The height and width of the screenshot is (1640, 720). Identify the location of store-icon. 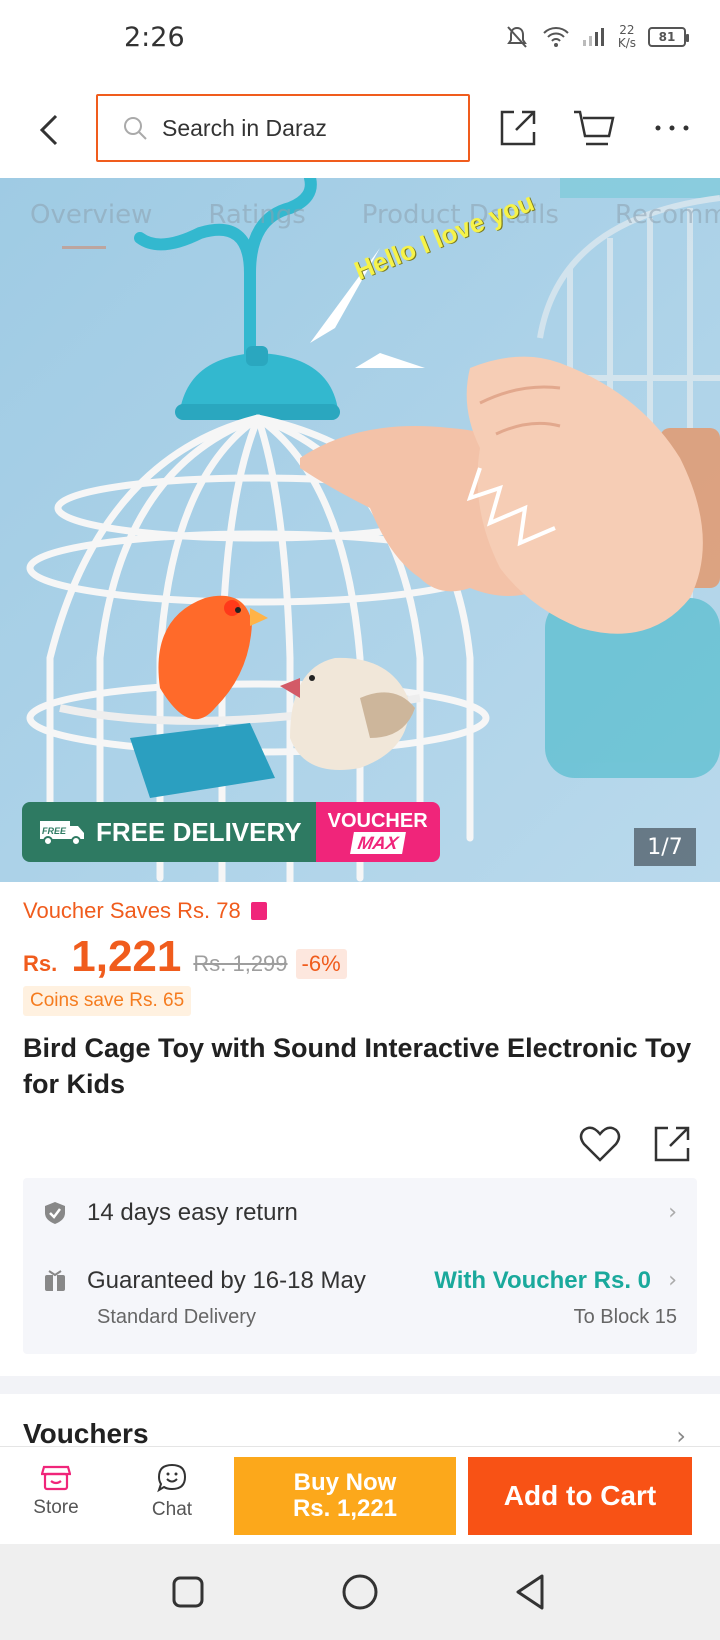
(56, 1478).